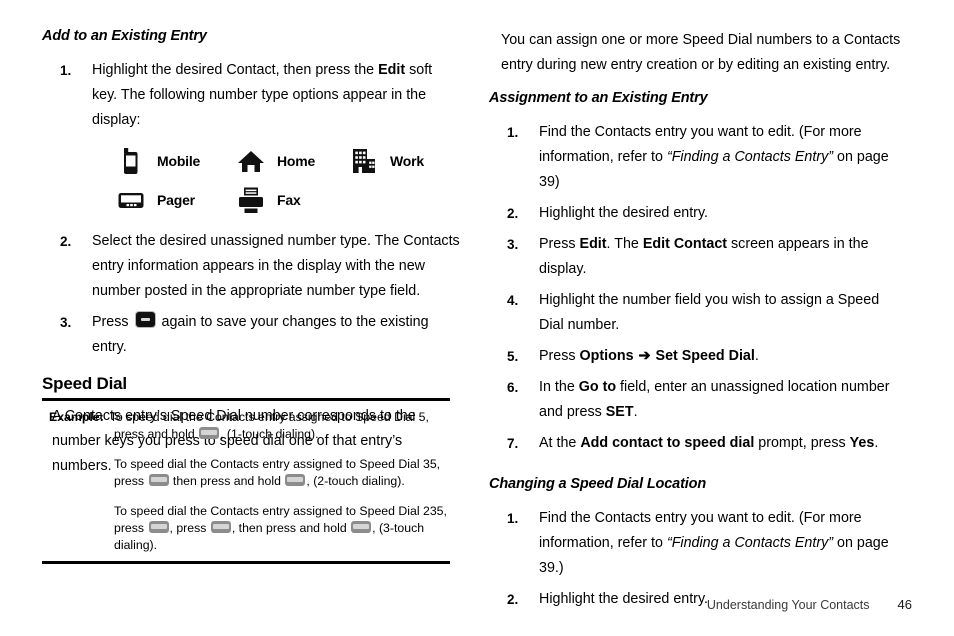 The image size is (954, 636). What do you see at coordinates (158, 527) in the screenshot?
I see `keypad-2-icon` at bounding box center [158, 527].